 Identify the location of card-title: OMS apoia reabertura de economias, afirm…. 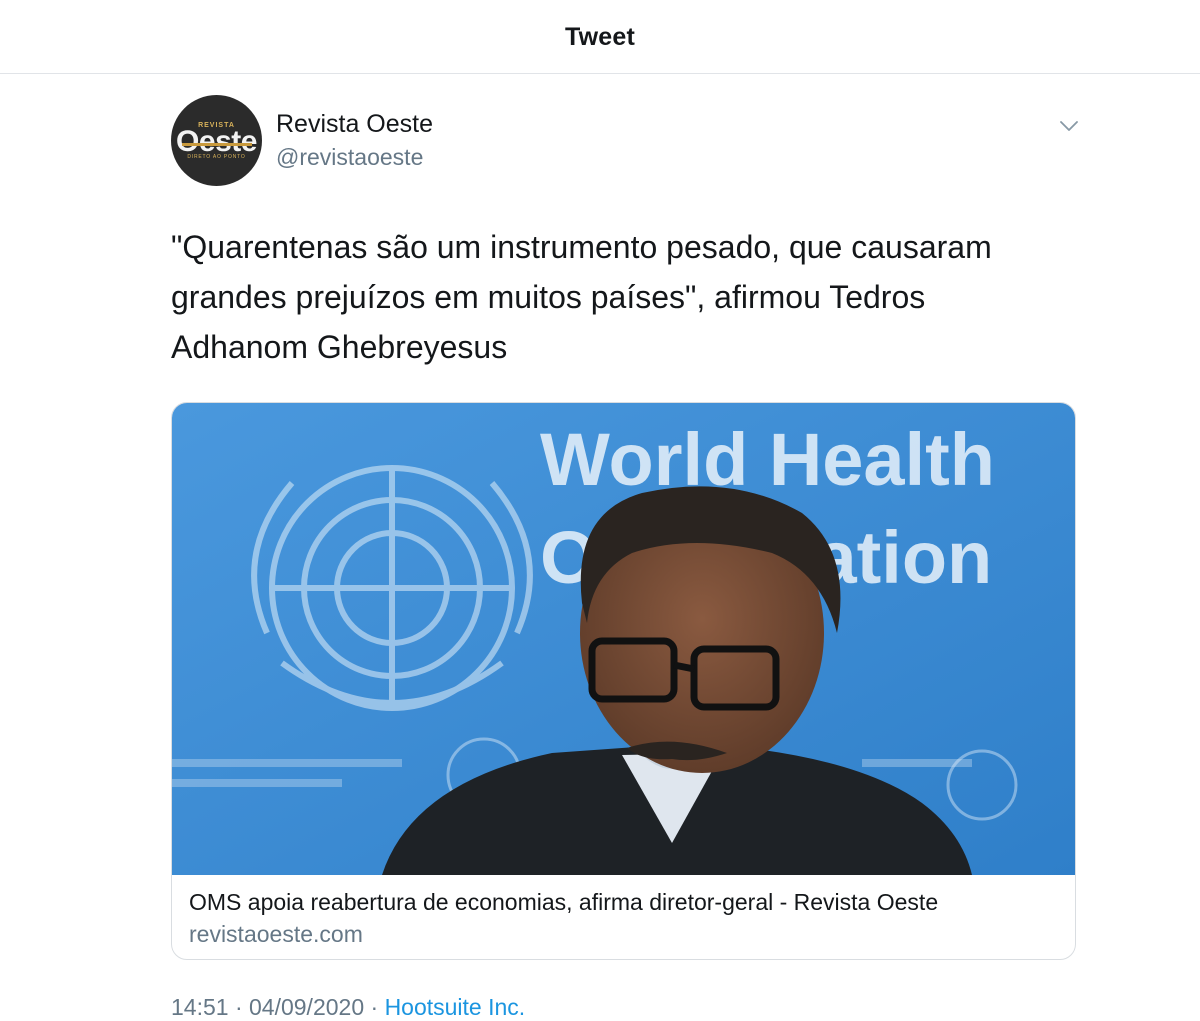
(564, 902).